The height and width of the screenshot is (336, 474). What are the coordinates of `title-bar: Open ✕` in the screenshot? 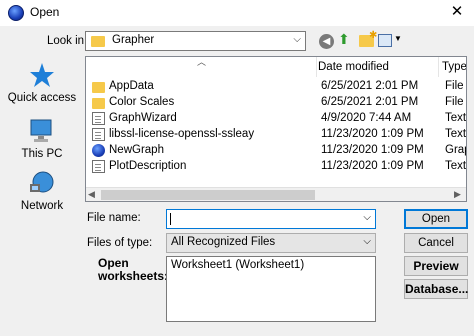 It's located at (237, 13).